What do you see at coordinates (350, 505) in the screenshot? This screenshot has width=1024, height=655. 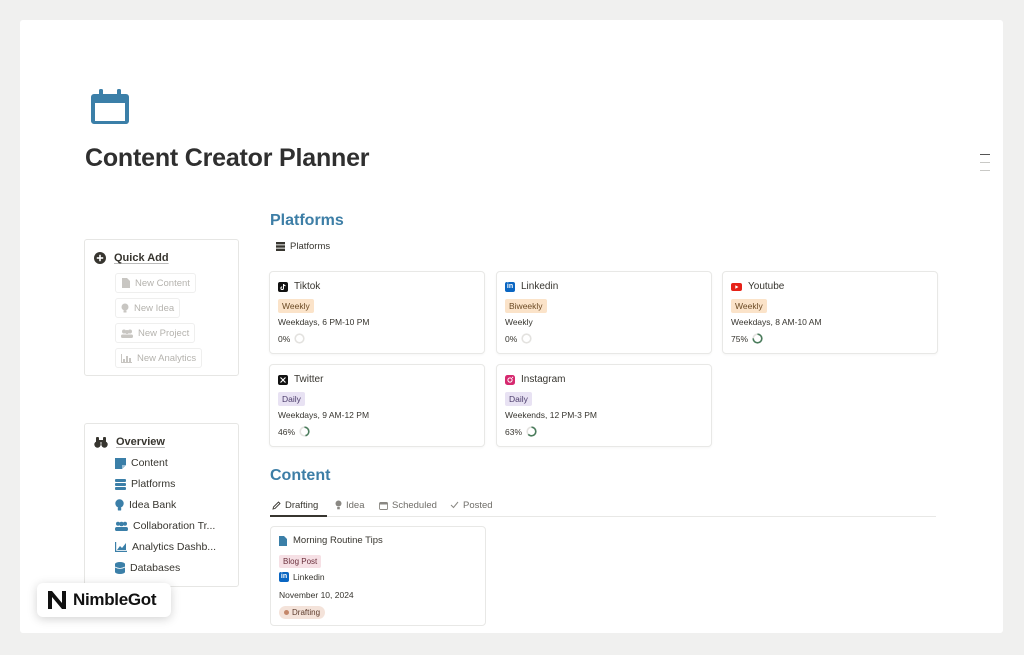 I see `tab-idea: Idea` at bounding box center [350, 505].